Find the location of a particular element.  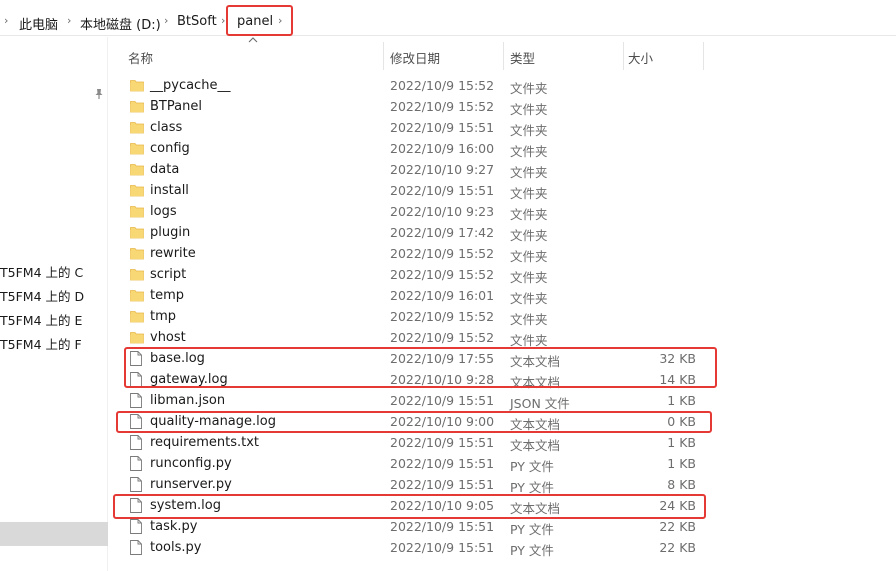

column-header-date: 修改日期 is located at coordinates (415, 57).